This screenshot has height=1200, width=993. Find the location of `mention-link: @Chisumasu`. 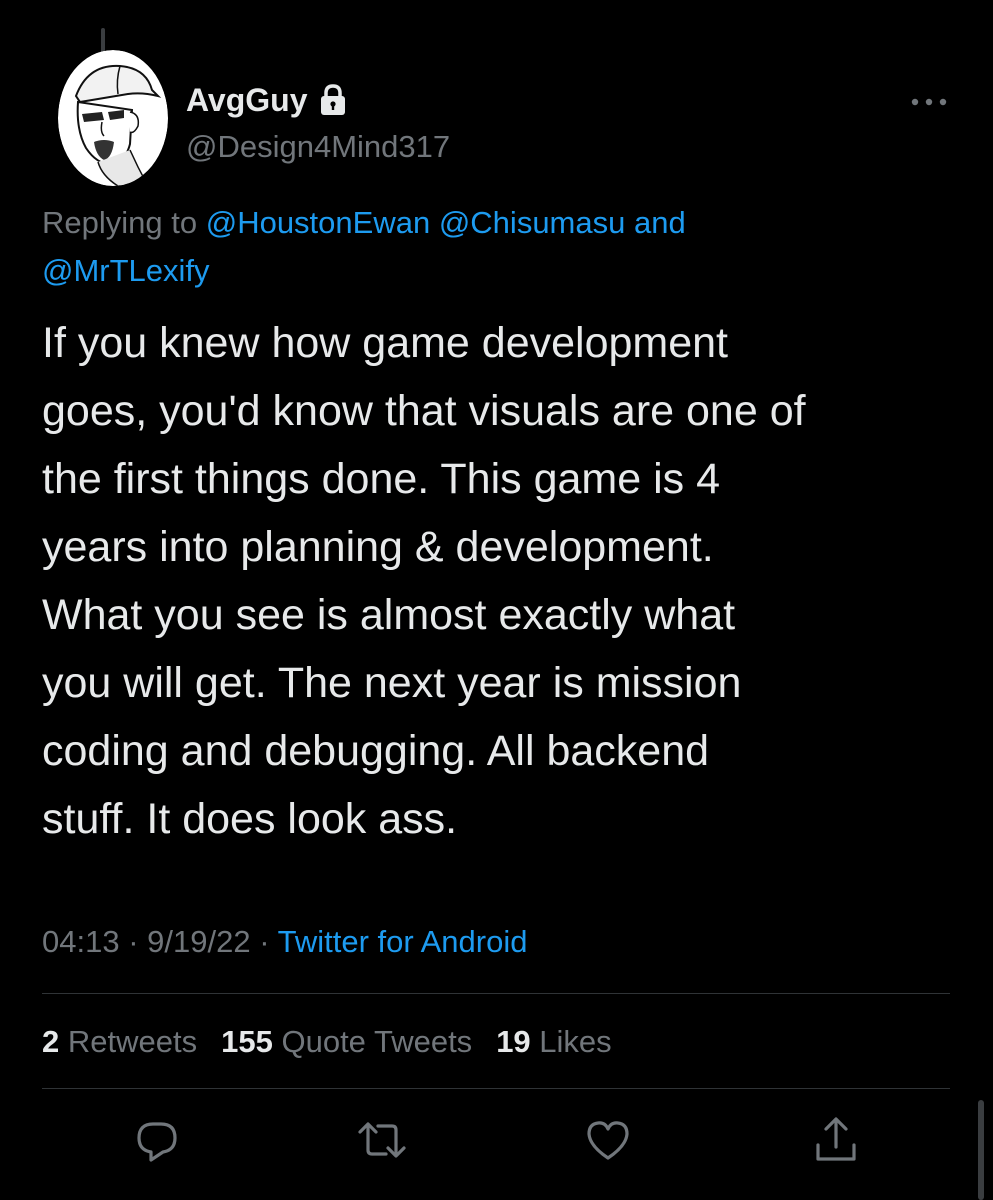

mention-link: @Chisumasu is located at coordinates (532, 222).